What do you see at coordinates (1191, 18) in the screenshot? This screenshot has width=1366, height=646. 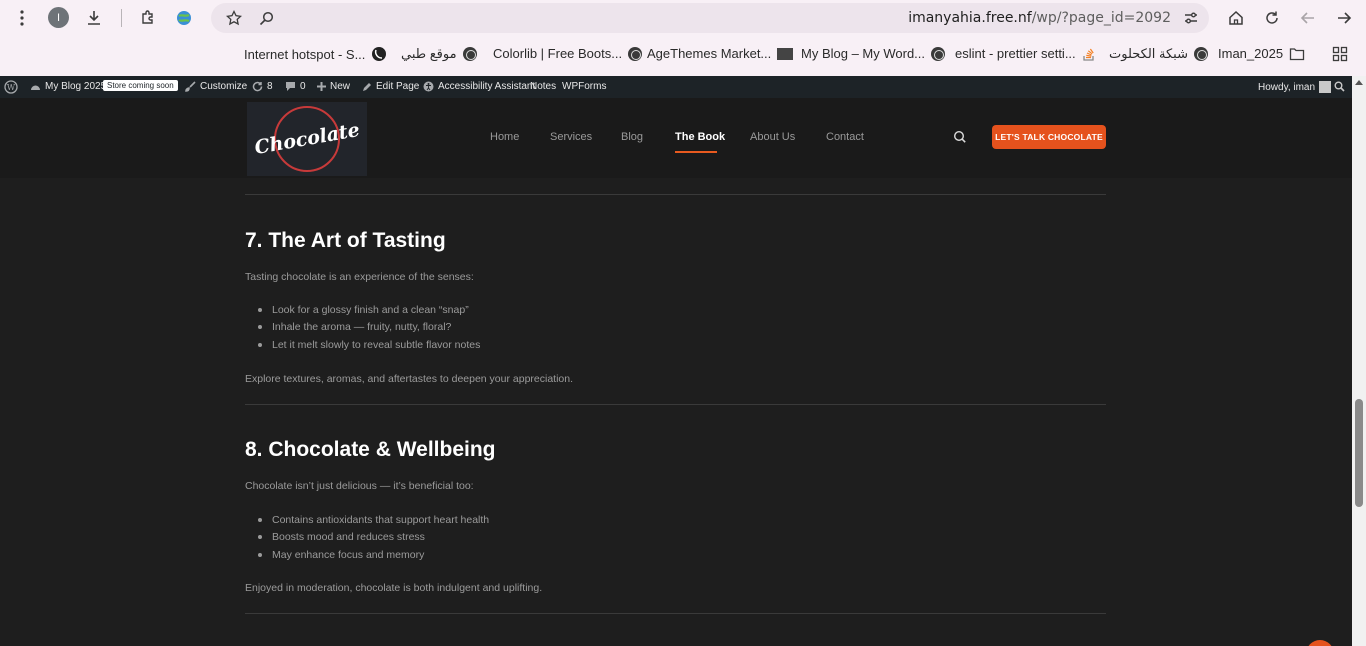 I see `site-settings-icon` at bounding box center [1191, 18].